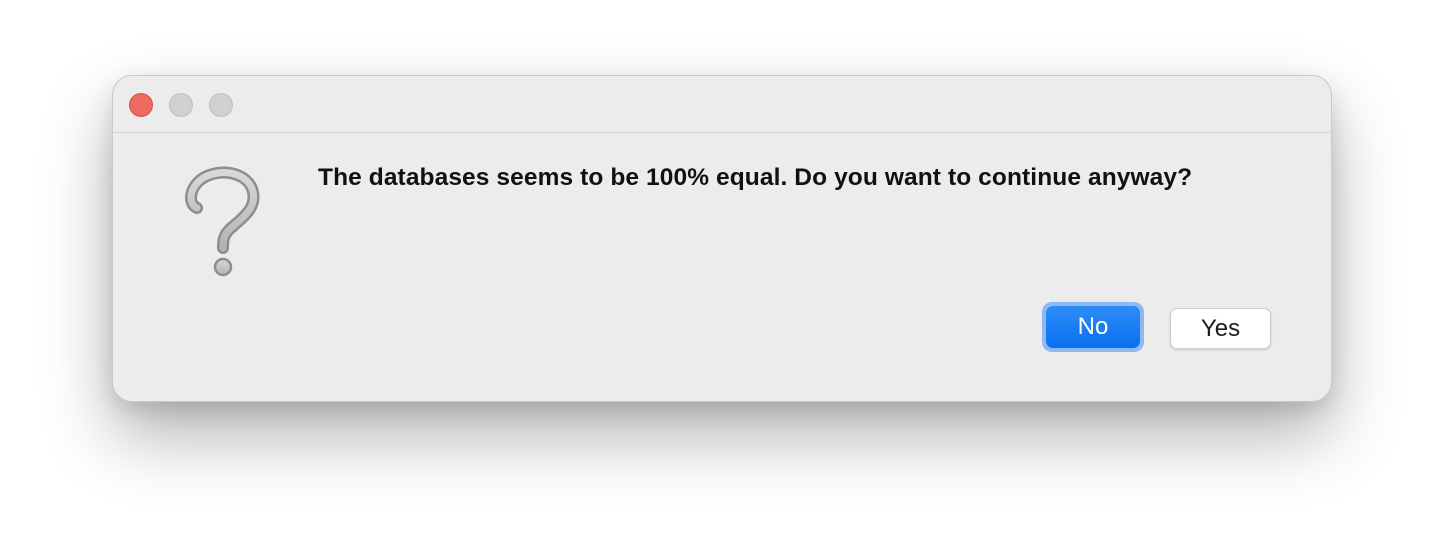 Image resolution: width=1444 pixels, height=550 pixels. What do you see at coordinates (181, 105) in the screenshot?
I see `minimize-window-button` at bounding box center [181, 105].